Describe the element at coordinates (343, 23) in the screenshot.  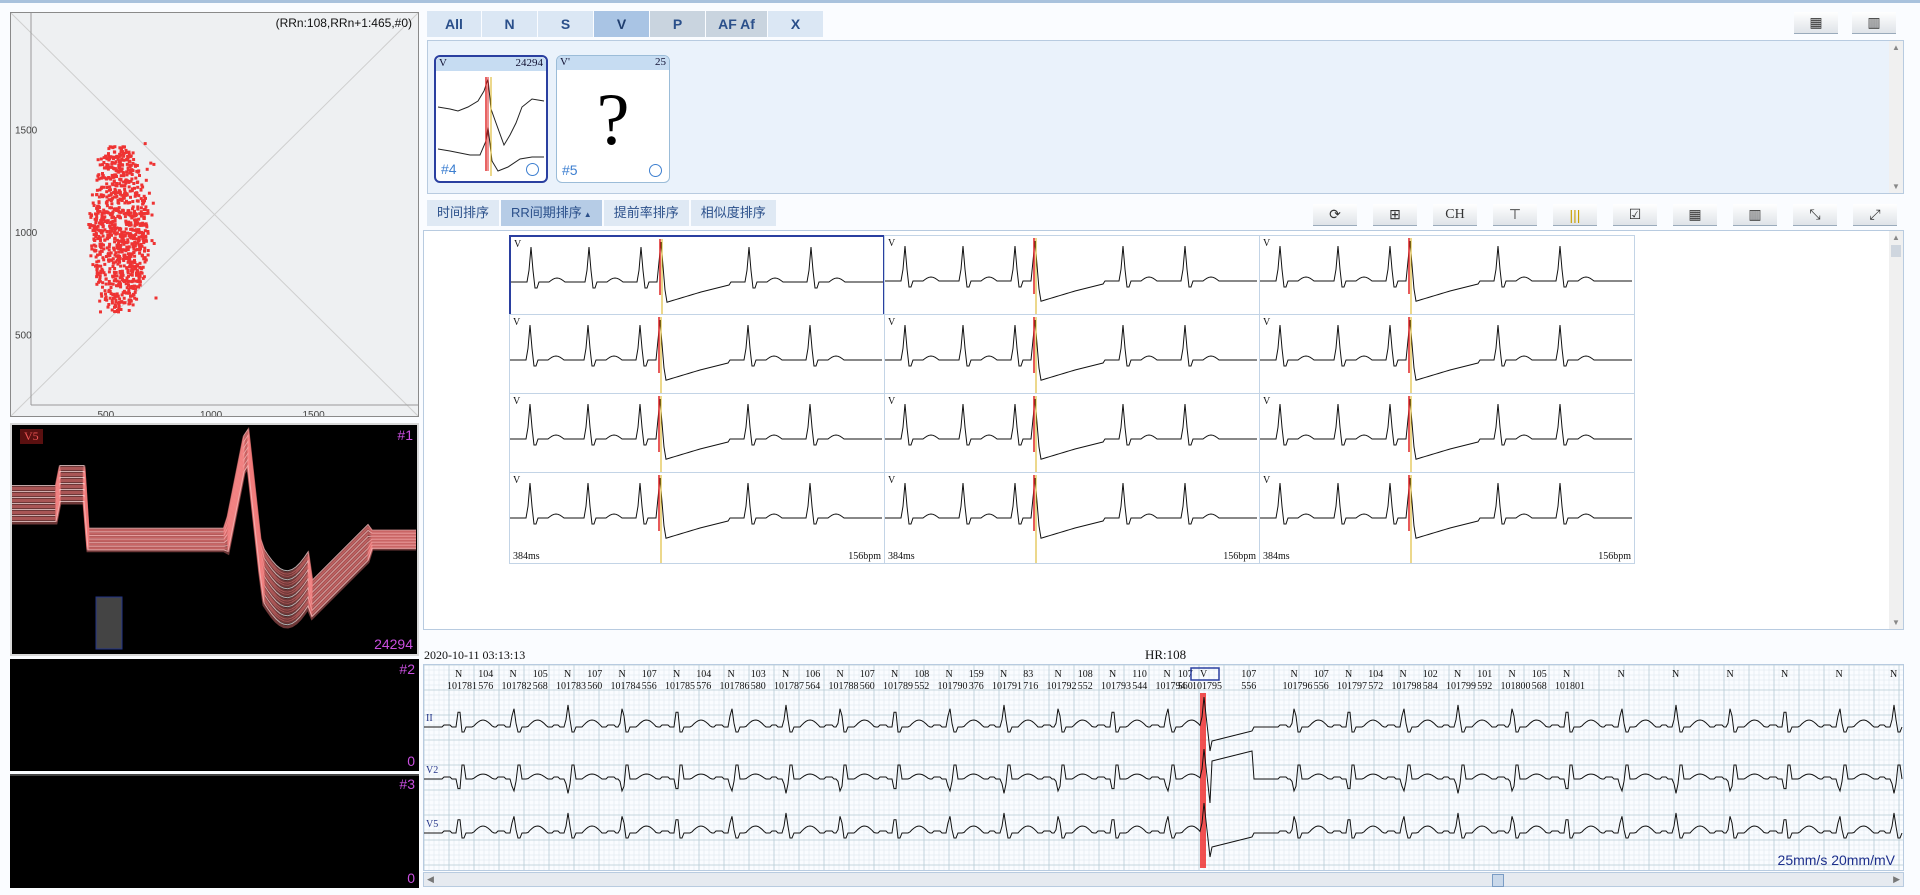
I see `scatter-header: (RRn:108,RRn+1:465,#0)` at that location.